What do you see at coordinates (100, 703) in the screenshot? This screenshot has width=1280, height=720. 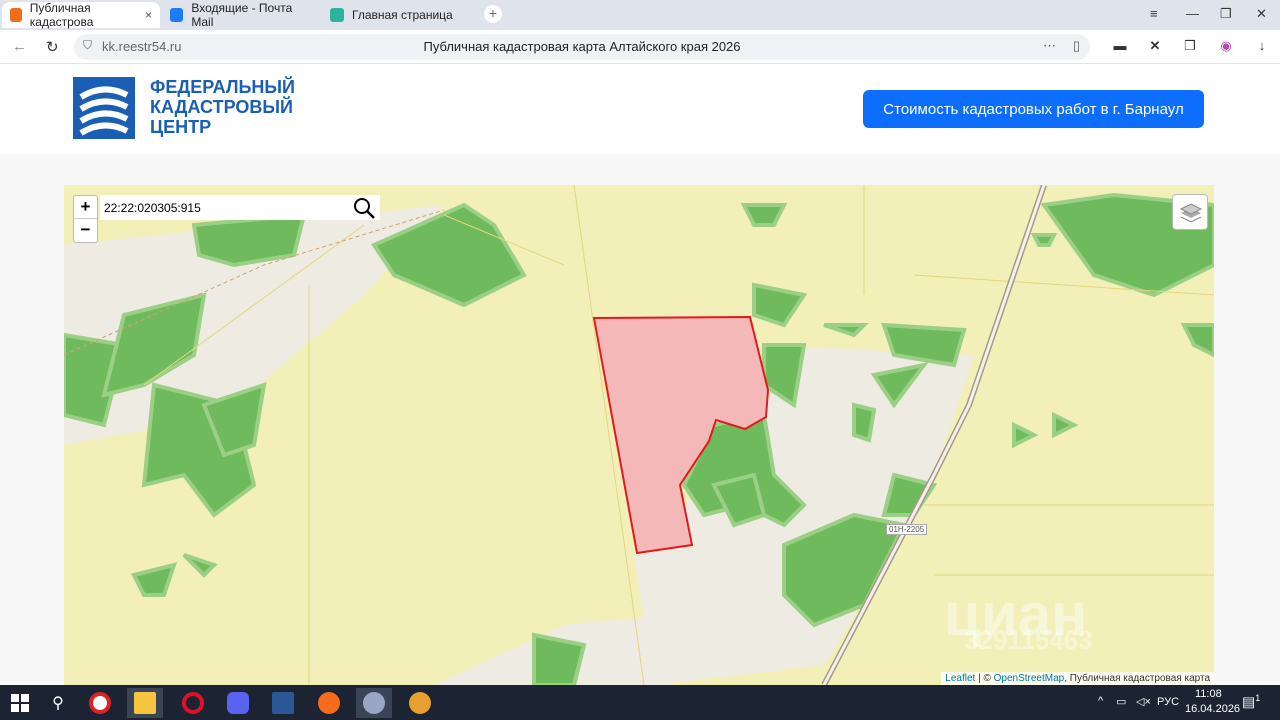 I see `ccleaner-icon` at bounding box center [100, 703].